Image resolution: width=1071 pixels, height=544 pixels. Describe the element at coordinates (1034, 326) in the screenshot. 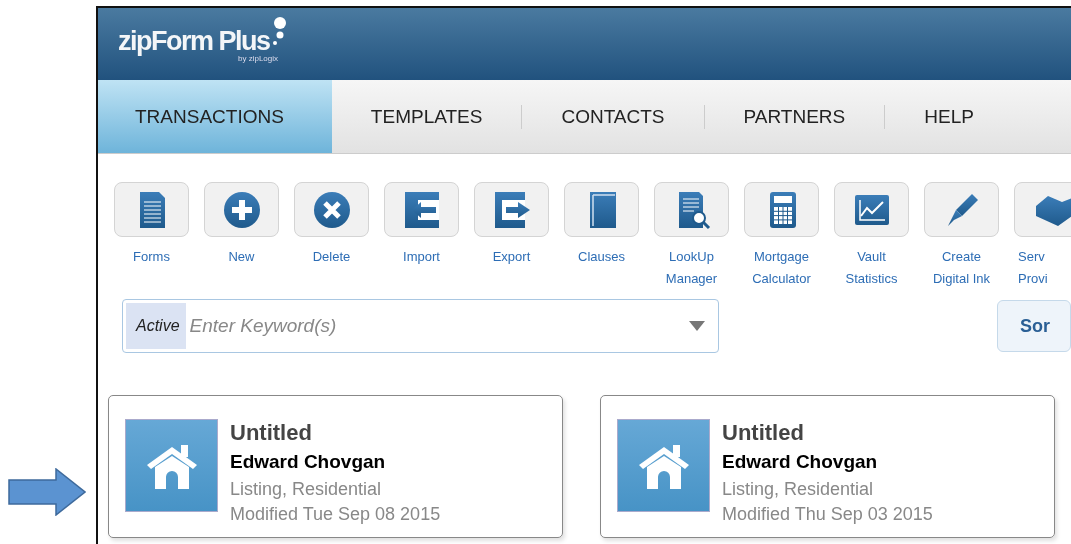

I see `sort-button: Sor` at that location.